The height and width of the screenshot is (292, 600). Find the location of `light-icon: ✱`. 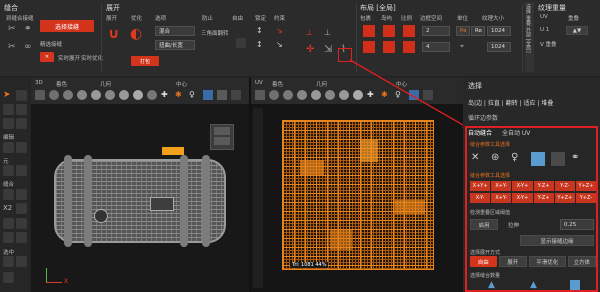

light-icon: ✱ is located at coordinates (180, 95).